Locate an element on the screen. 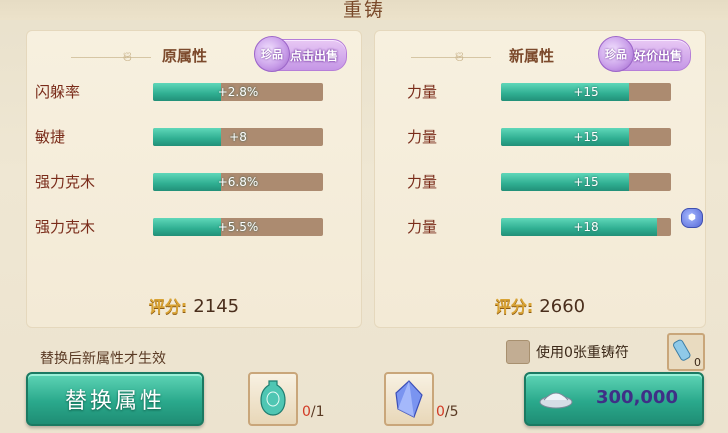  vase-count: 0/1 is located at coordinates (313, 412).